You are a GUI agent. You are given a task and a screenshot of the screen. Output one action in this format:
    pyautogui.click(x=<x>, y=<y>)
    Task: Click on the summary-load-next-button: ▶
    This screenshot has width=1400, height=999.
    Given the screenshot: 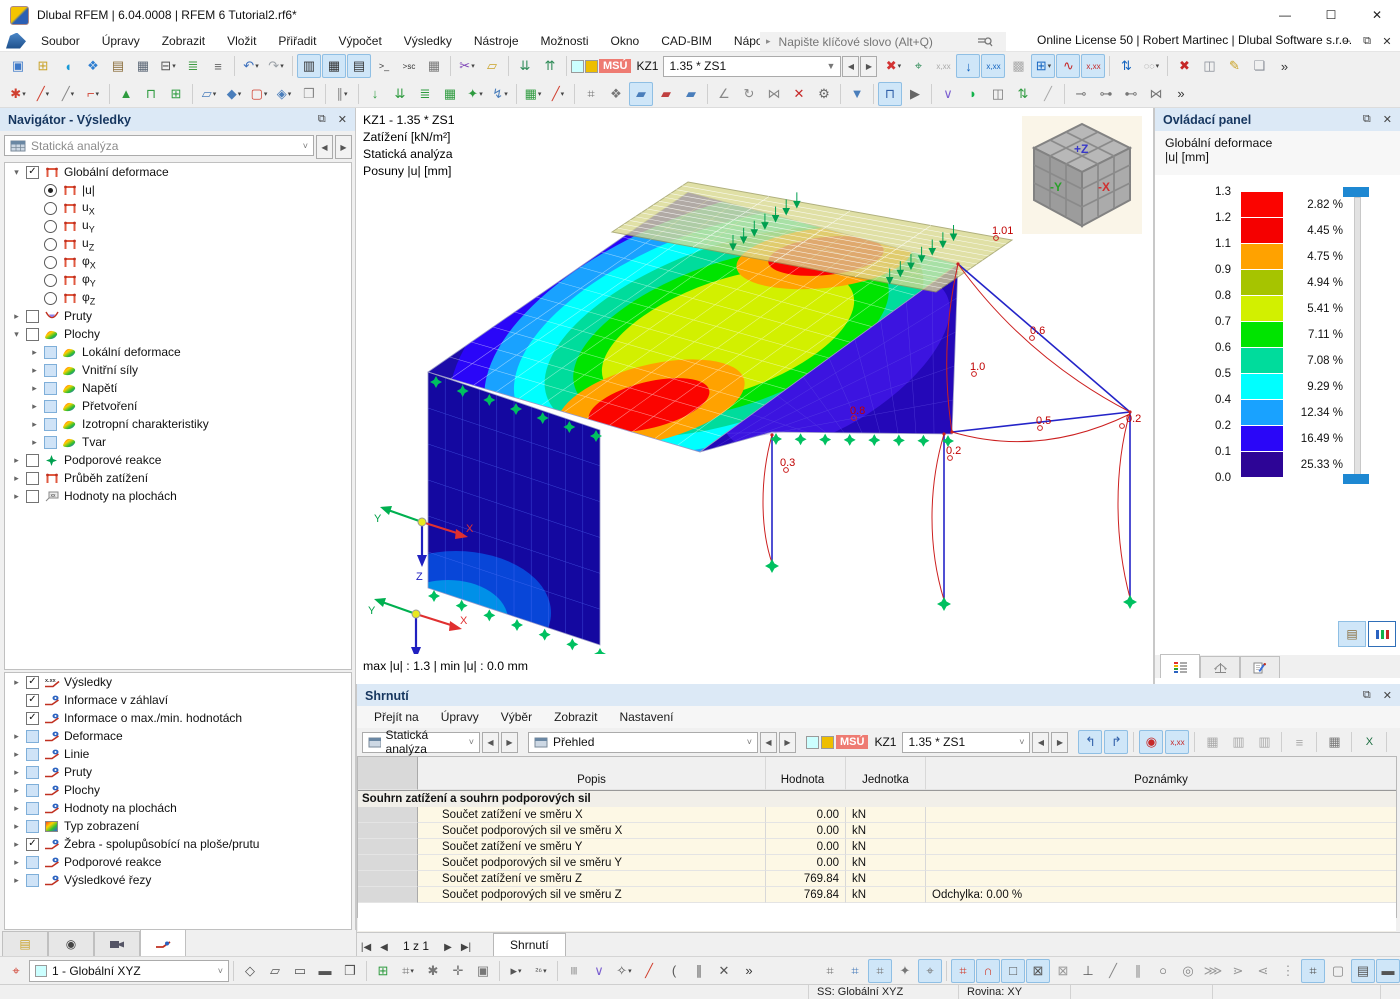 What is the action you would take?
    pyautogui.click(x=1060, y=742)
    